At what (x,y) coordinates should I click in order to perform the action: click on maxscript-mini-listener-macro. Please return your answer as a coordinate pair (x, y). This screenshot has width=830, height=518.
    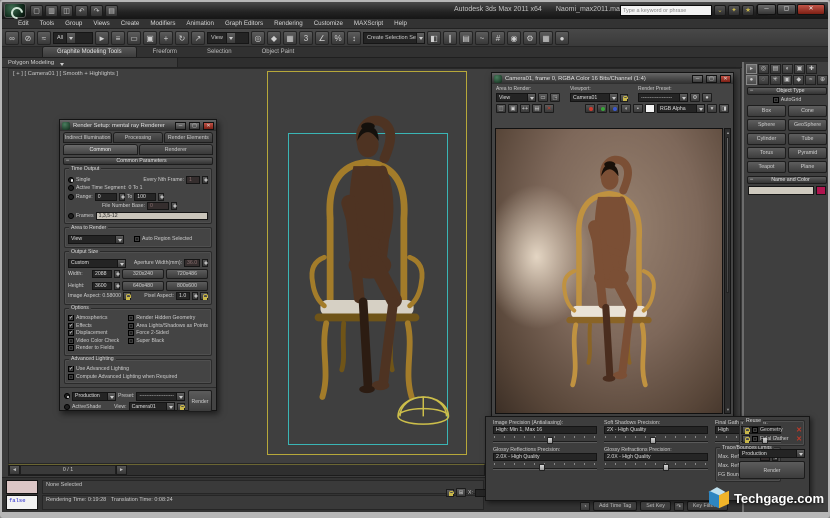
    Looking at the image, I should click on (22, 487).